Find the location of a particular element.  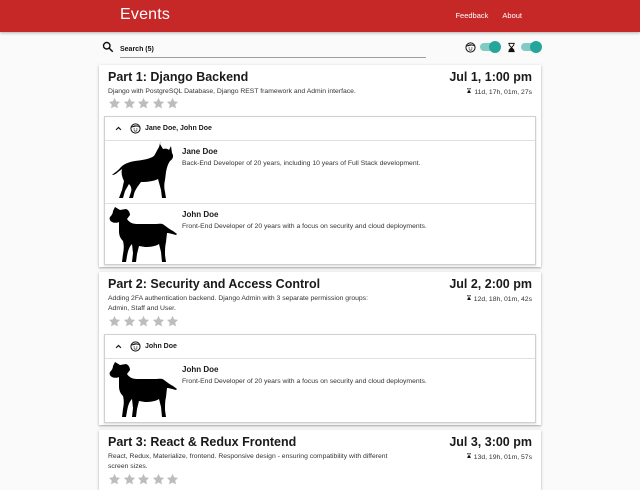

event-countdown: 13d, 19h, 01m, 57s is located at coordinates (499, 456).